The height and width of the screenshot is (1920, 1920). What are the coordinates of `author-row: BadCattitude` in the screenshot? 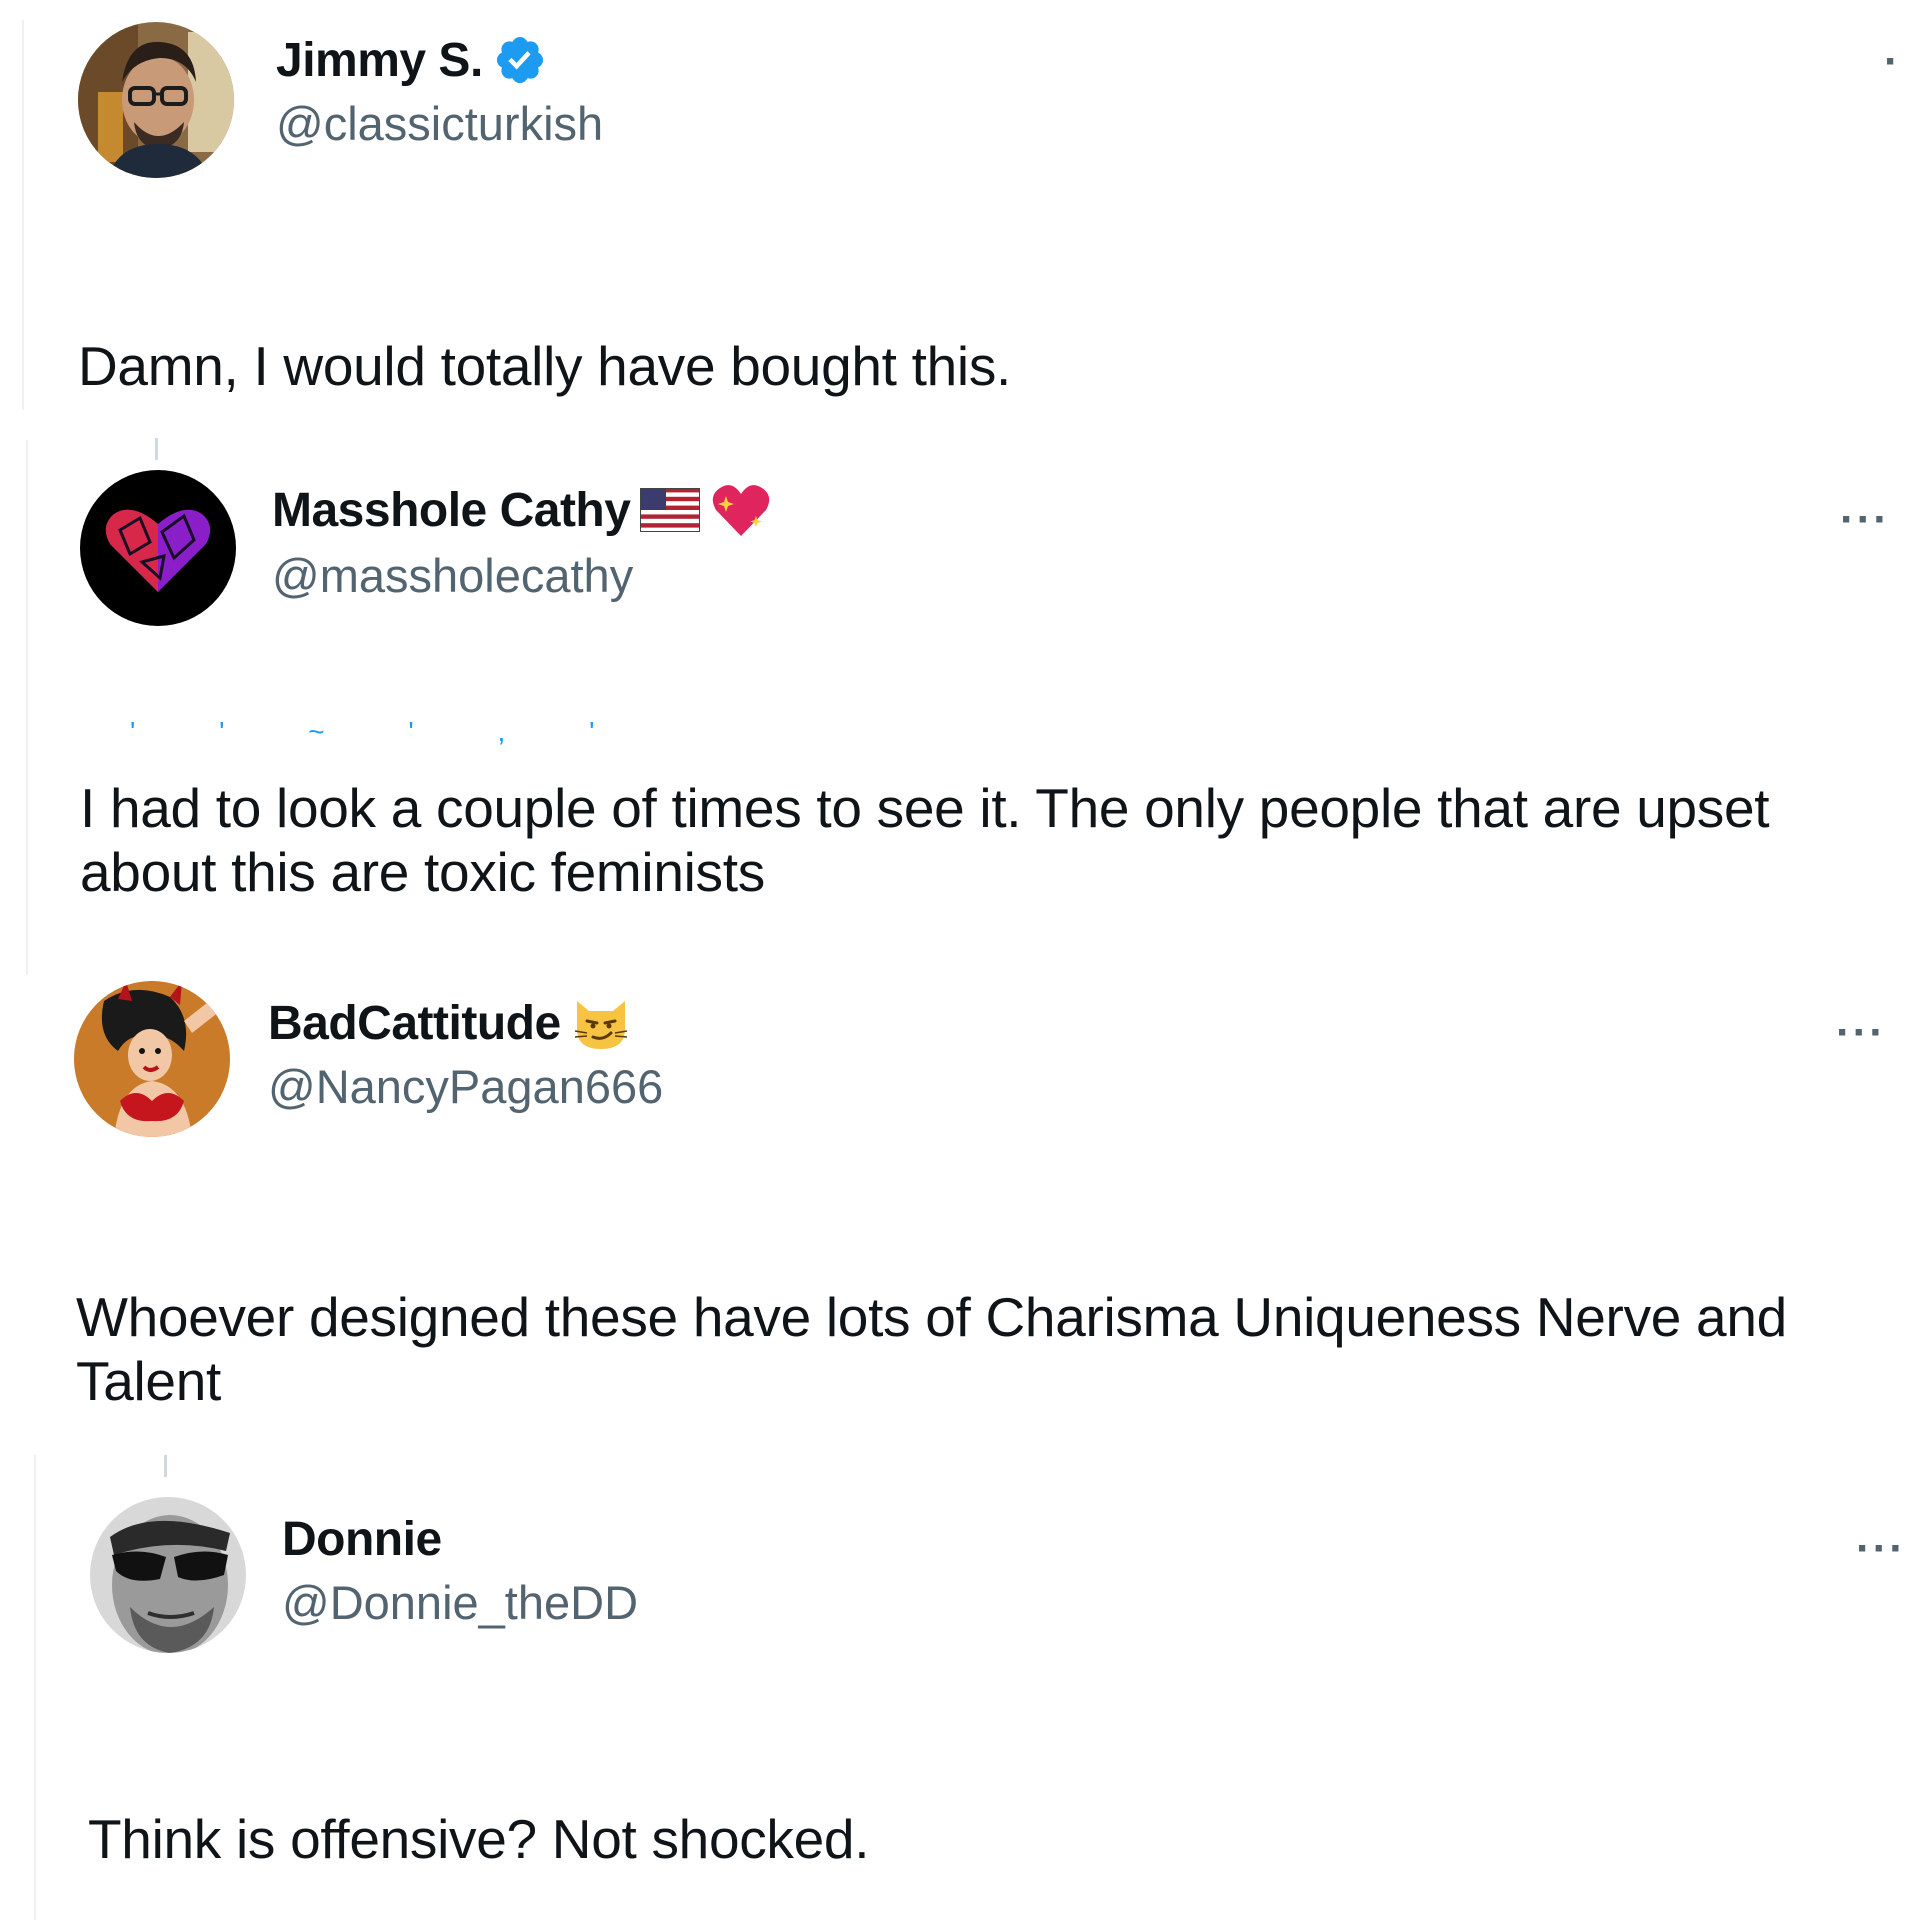 It's located at (449, 1023).